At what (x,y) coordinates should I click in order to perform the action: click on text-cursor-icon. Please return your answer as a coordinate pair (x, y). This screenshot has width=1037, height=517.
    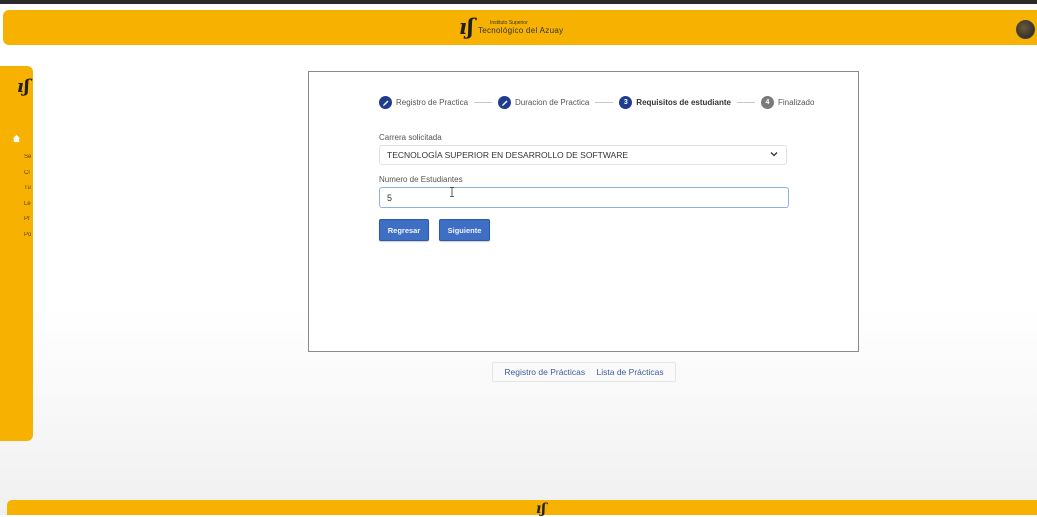
    Looking at the image, I should click on (452, 192).